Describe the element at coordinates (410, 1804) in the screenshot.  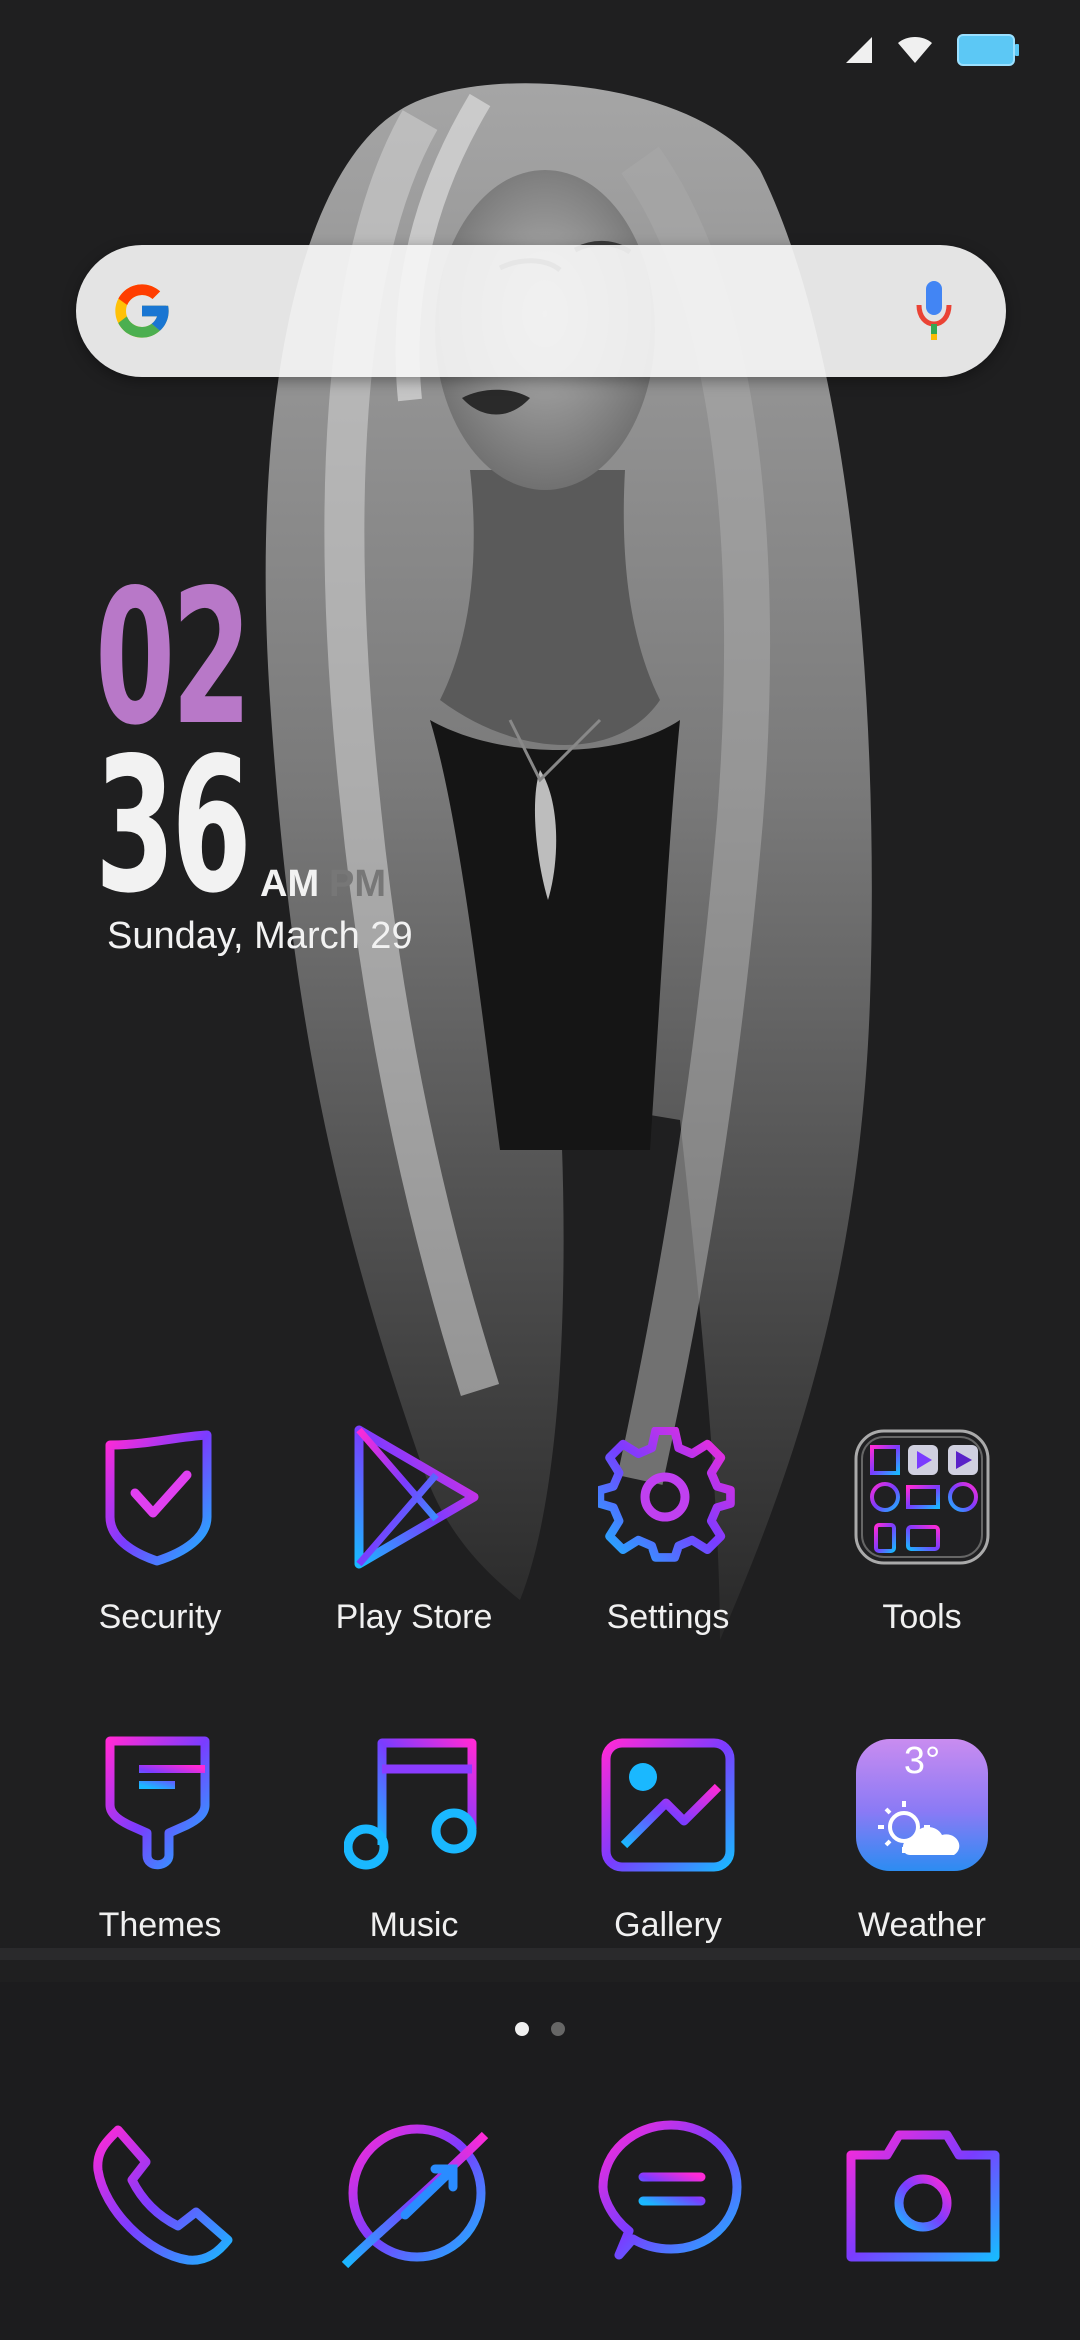
I see `music-note-icon` at that location.